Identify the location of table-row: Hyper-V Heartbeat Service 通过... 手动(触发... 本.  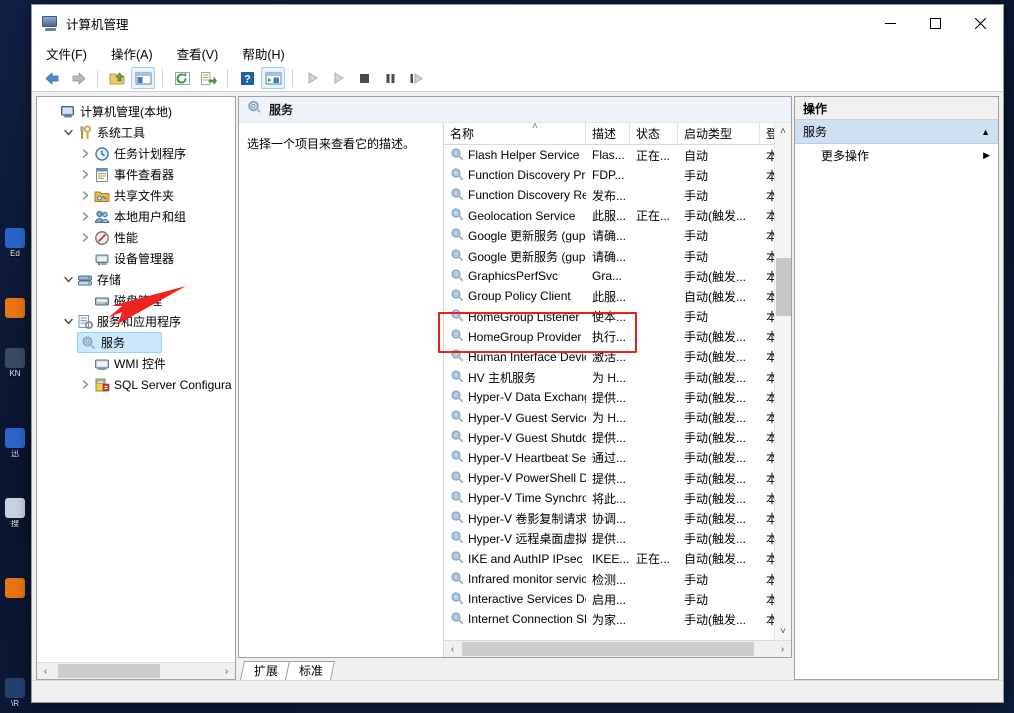
(609, 458).